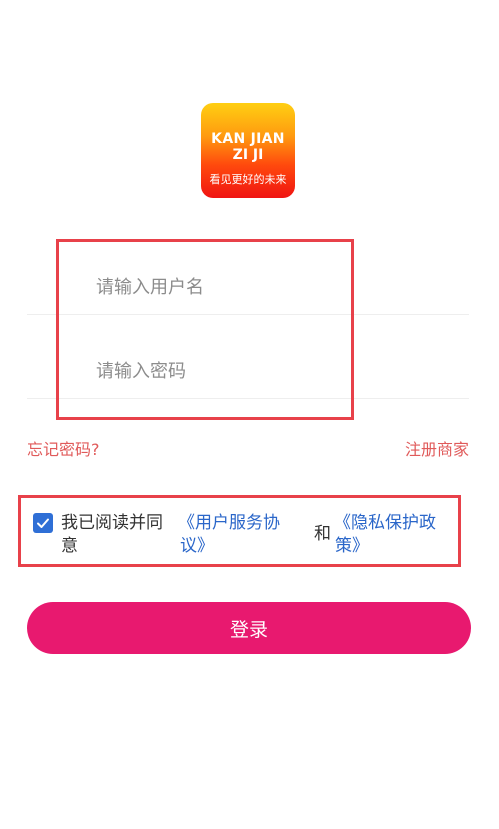  I want to click on logo-text-line1: KAN JIAN, so click(248, 139).